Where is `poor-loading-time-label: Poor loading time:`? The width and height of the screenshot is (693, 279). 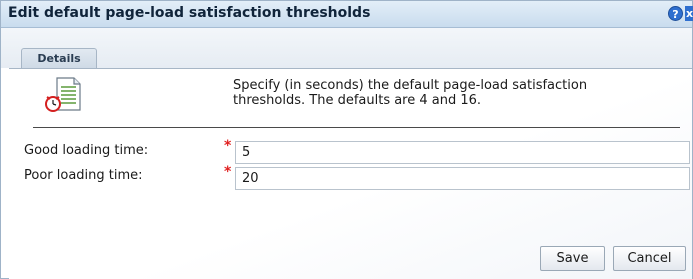
poor-loading-time-label: Poor loading time: is located at coordinates (83, 175).